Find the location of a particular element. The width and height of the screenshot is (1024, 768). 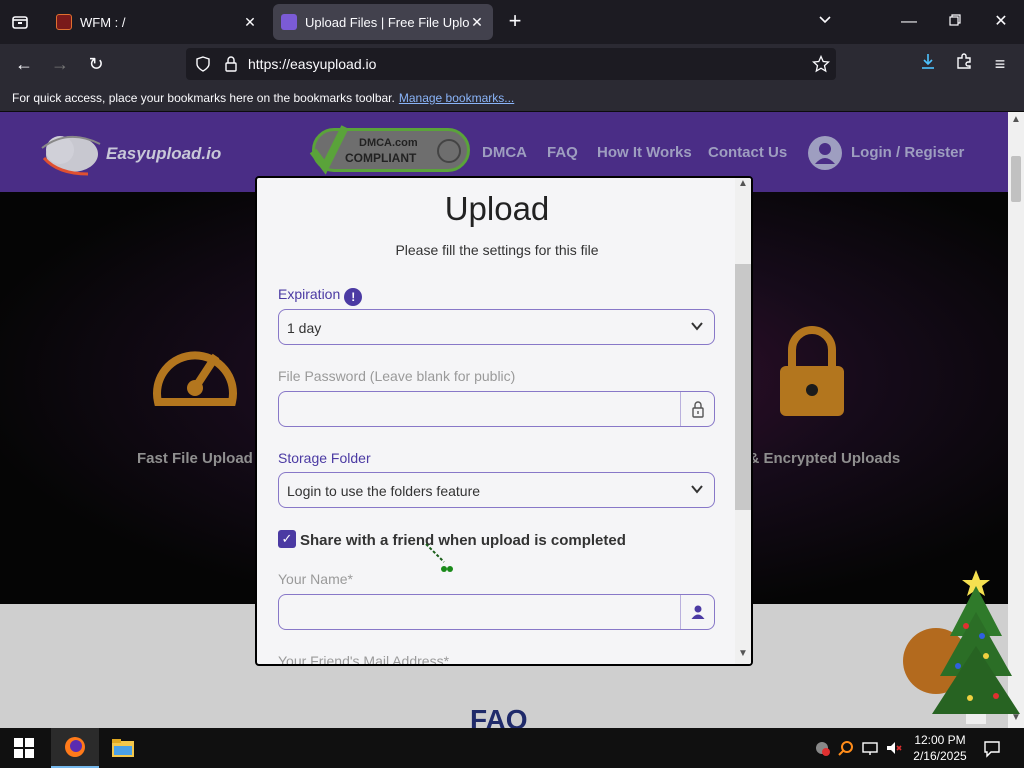

speedometer-icon is located at coordinates (195, 378).